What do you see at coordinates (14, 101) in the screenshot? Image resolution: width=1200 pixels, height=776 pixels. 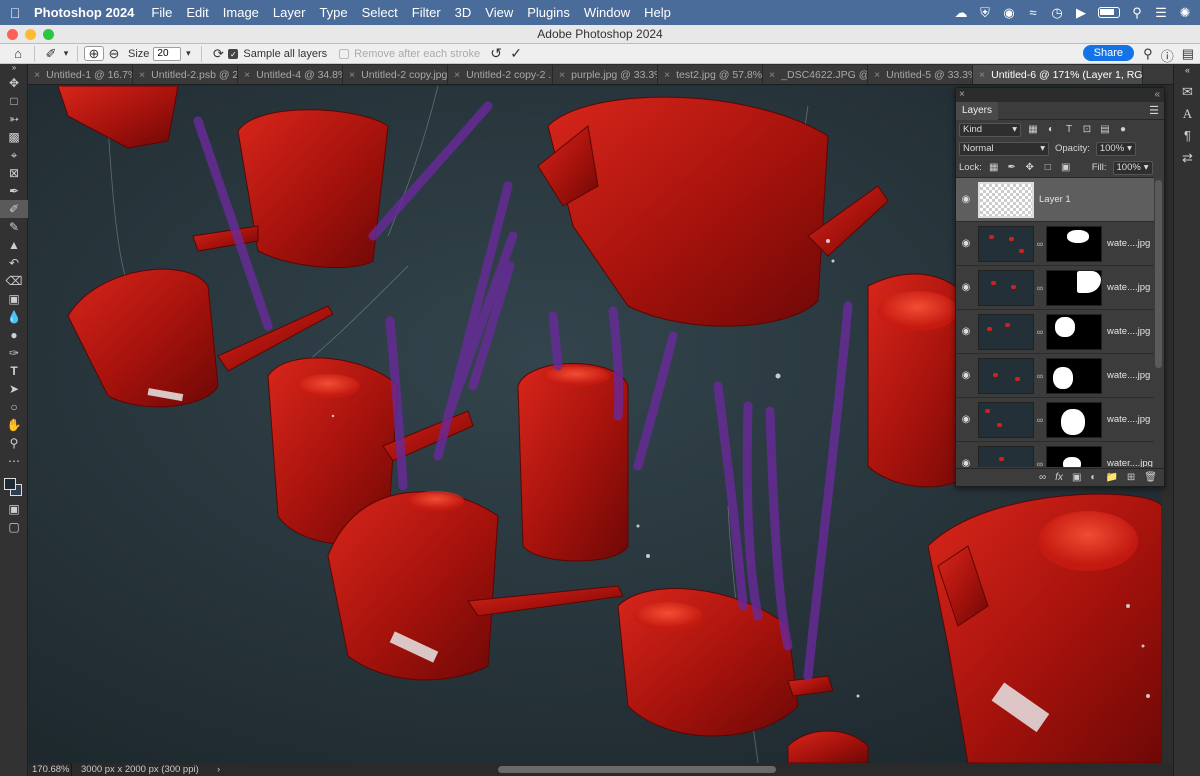 I see `marquee-tool-icon: □` at bounding box center [14, 101].